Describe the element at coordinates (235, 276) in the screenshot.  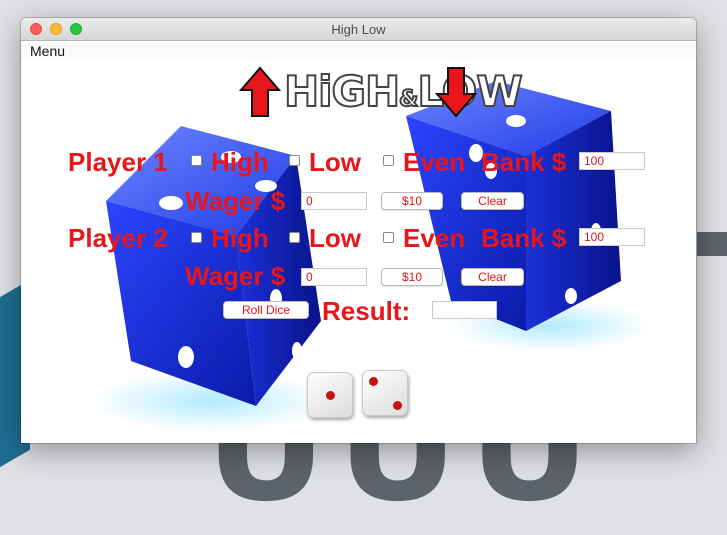
I see `player2-wager-label: Wager $` at that location.